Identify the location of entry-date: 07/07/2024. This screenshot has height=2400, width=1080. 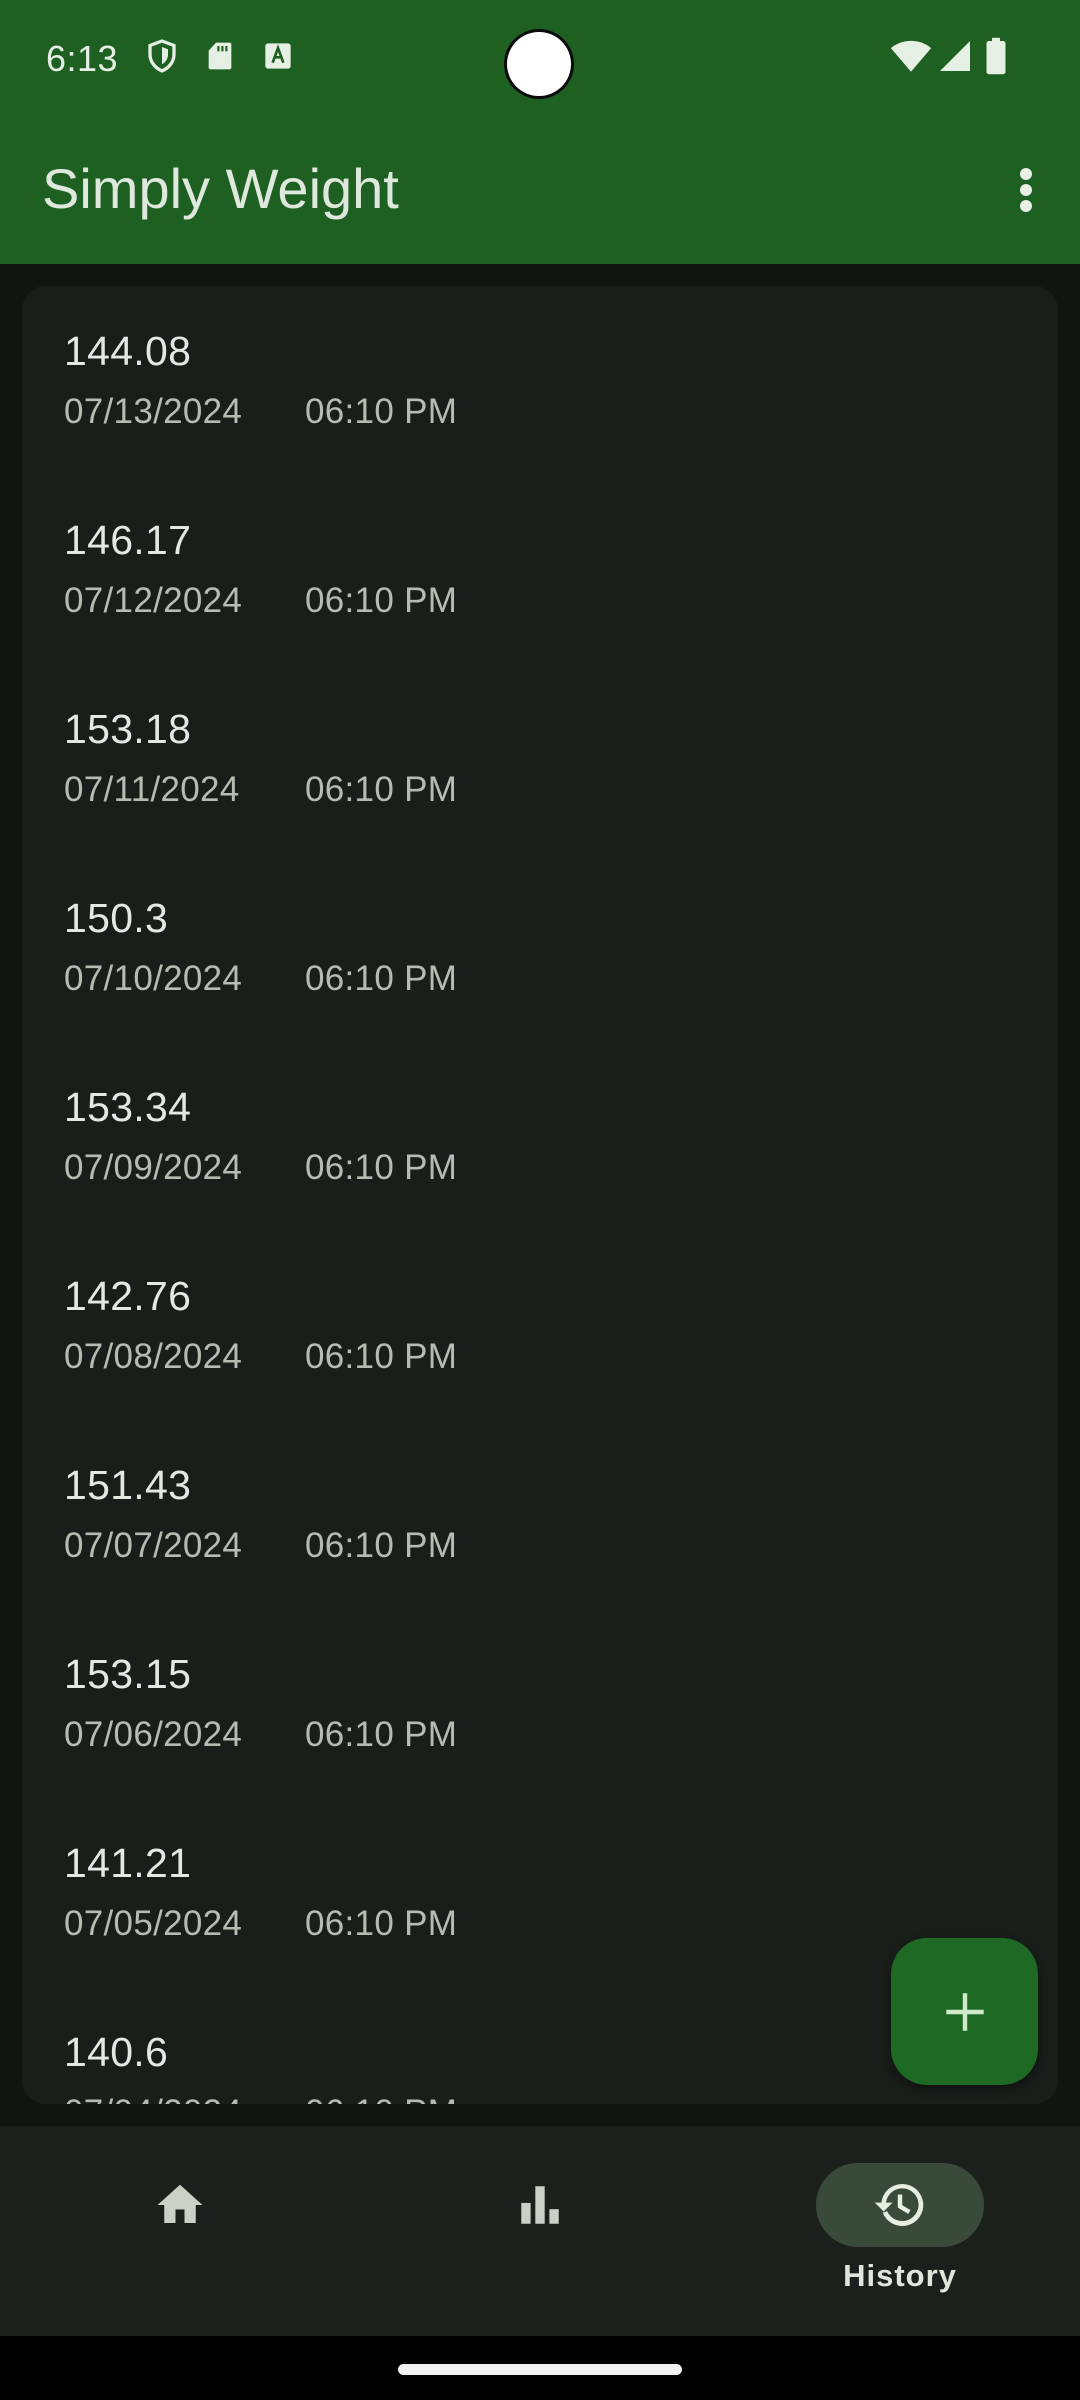
(153, 1545).